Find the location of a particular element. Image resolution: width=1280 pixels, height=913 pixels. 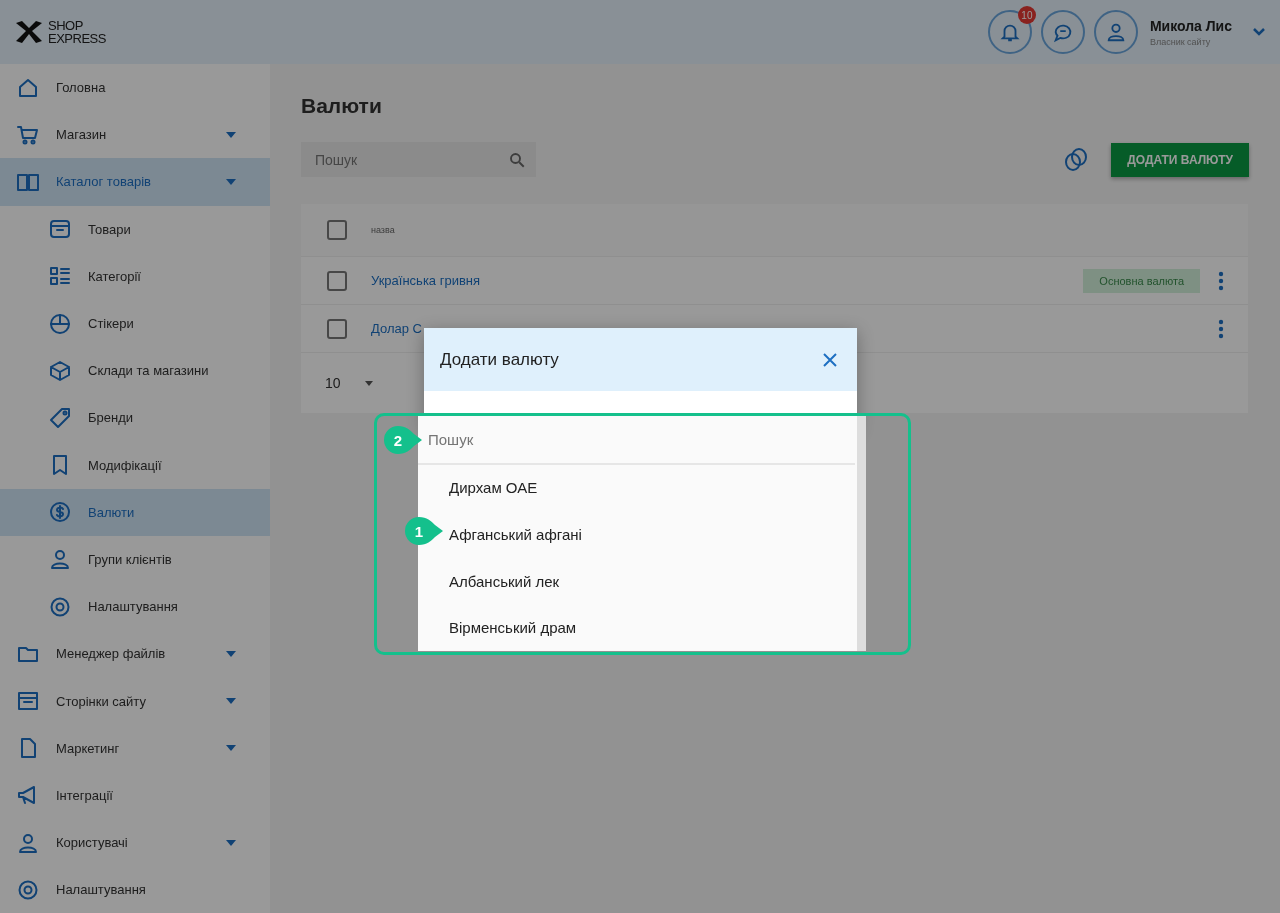

status-badge: Основна валюта is located at coordinates (1141, 280).